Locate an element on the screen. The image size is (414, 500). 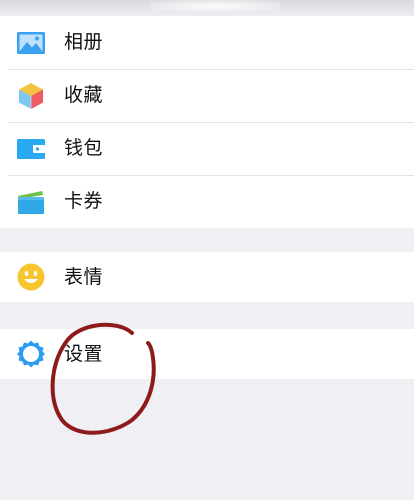
menu-group-settings: 设置 is located at coordinates (207, 354).